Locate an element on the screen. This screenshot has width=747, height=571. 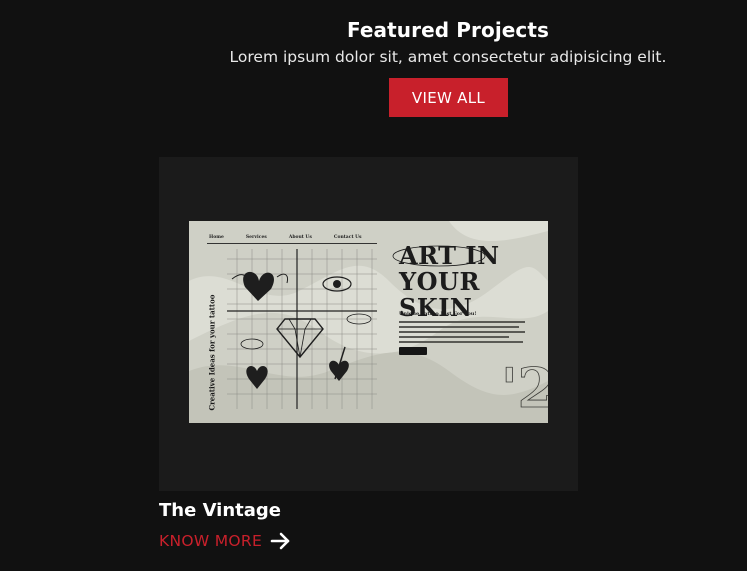
arrow-right-icon is located at coordinates (281, 541).